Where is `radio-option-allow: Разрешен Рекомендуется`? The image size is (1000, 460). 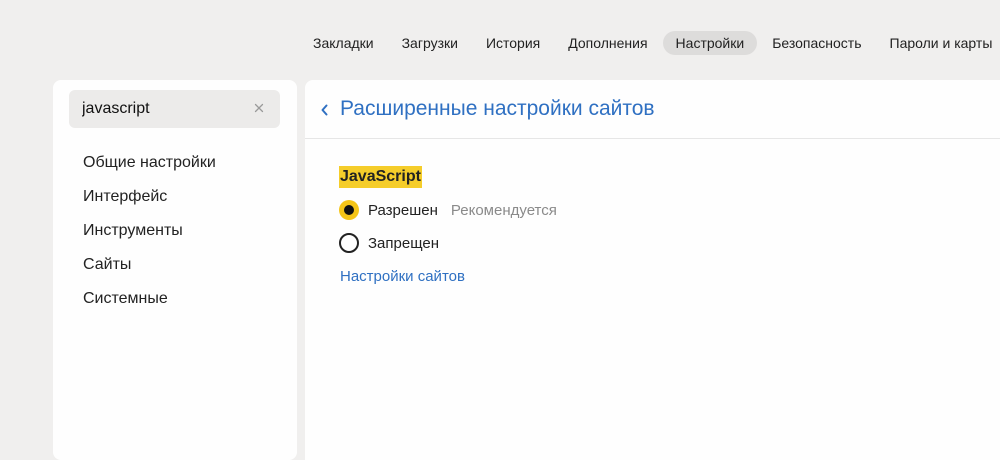
radio-option-allow: Разрешен Рекомендуется is located at coordinates (448, 210).